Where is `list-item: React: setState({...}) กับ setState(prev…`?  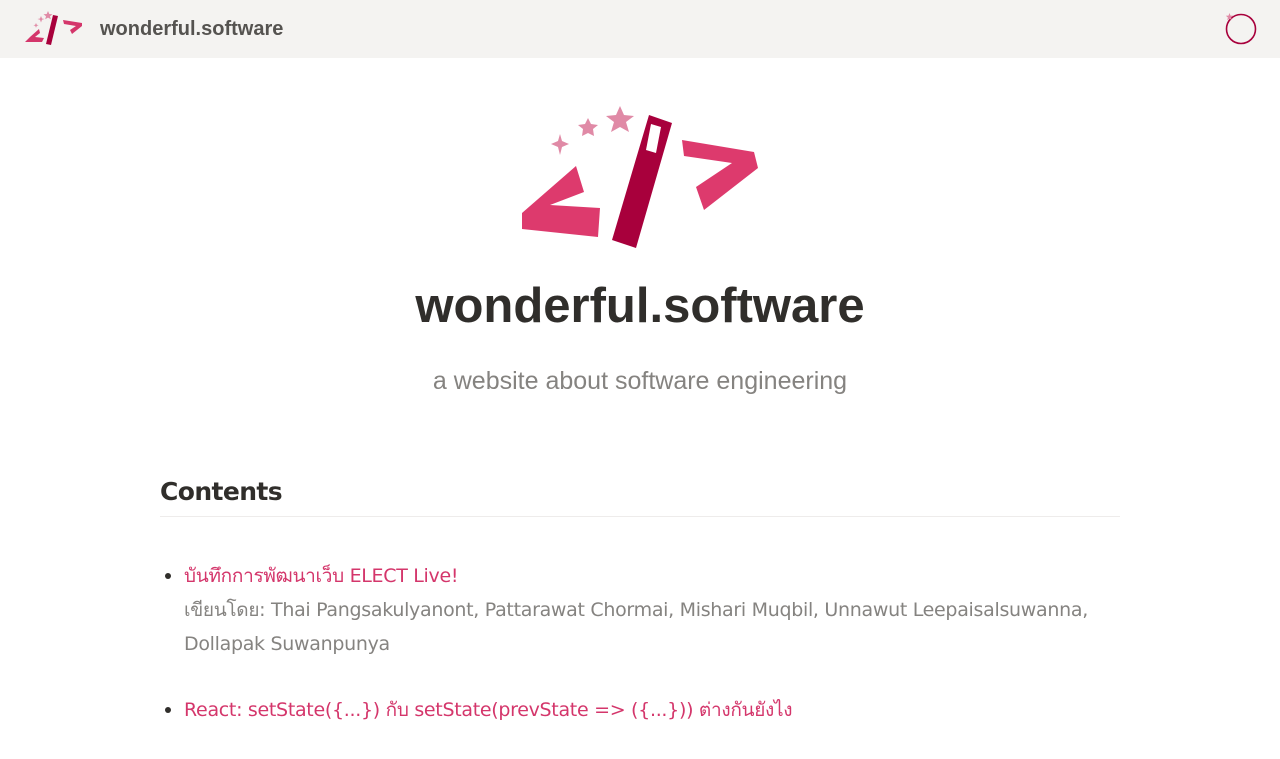
list-item: React: setState({...}) กับ setState(prev… is located at coordinates (640, 710).